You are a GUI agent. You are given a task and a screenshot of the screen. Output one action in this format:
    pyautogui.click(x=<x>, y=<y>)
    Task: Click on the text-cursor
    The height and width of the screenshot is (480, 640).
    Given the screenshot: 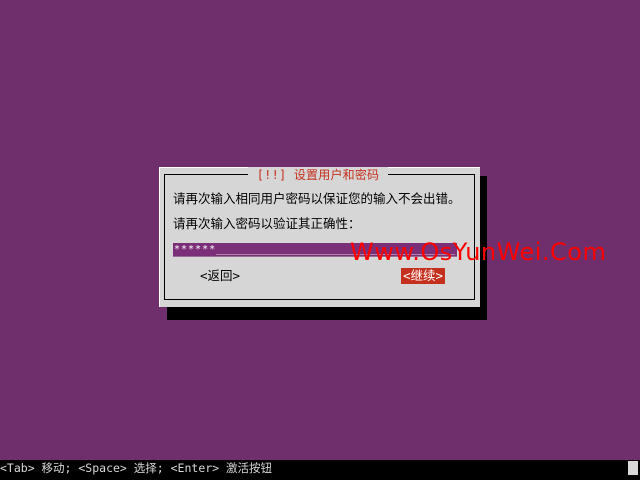 What is the action you would take?
    pyautogui.click(x=633, y=468)
    